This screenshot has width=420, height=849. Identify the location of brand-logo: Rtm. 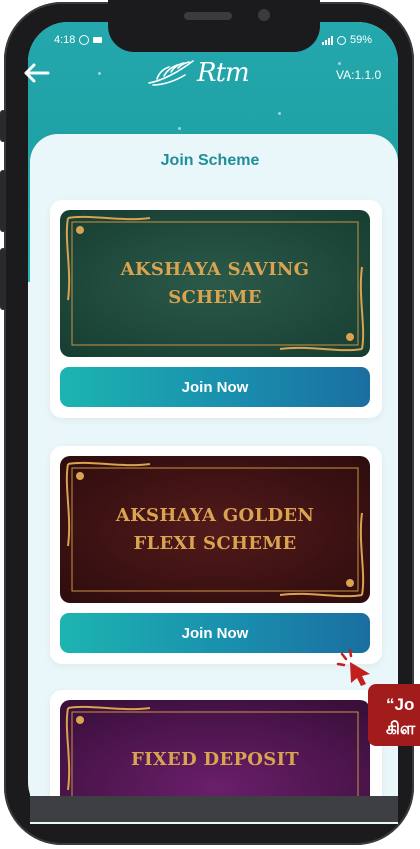
(203, 73).